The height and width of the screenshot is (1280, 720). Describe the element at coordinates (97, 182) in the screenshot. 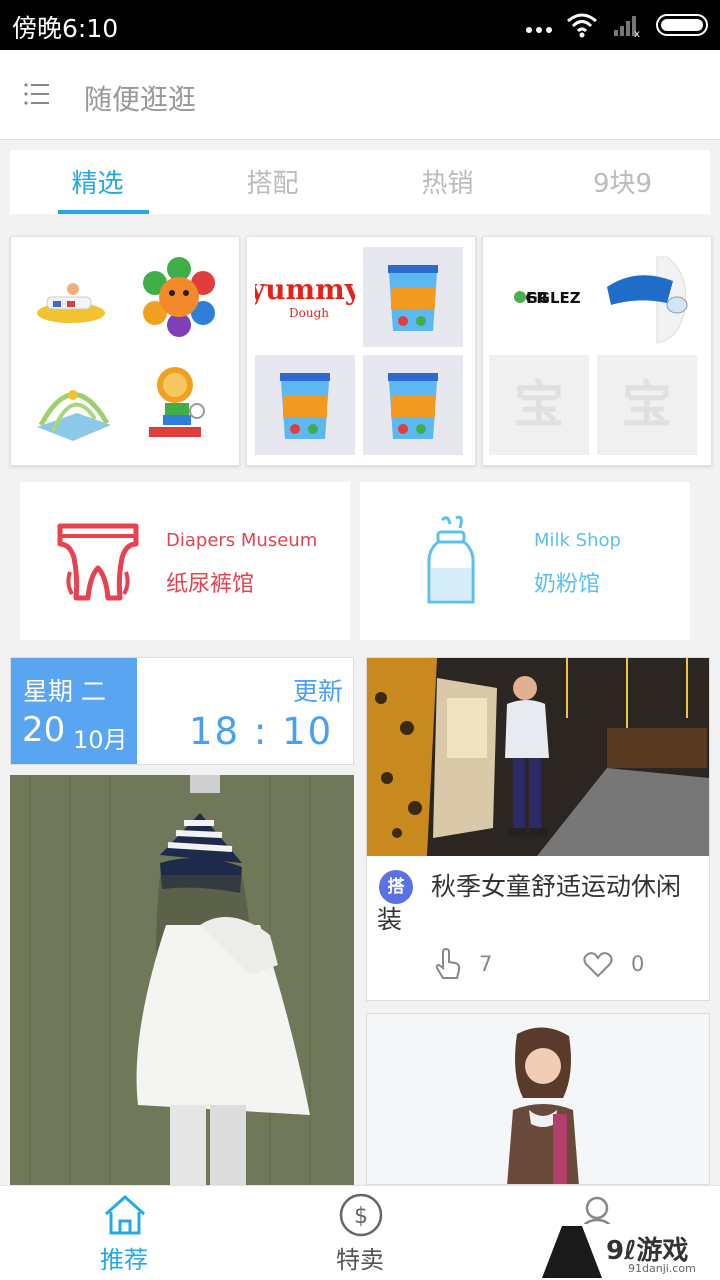

I see `tab-featured: 精选` at that location.